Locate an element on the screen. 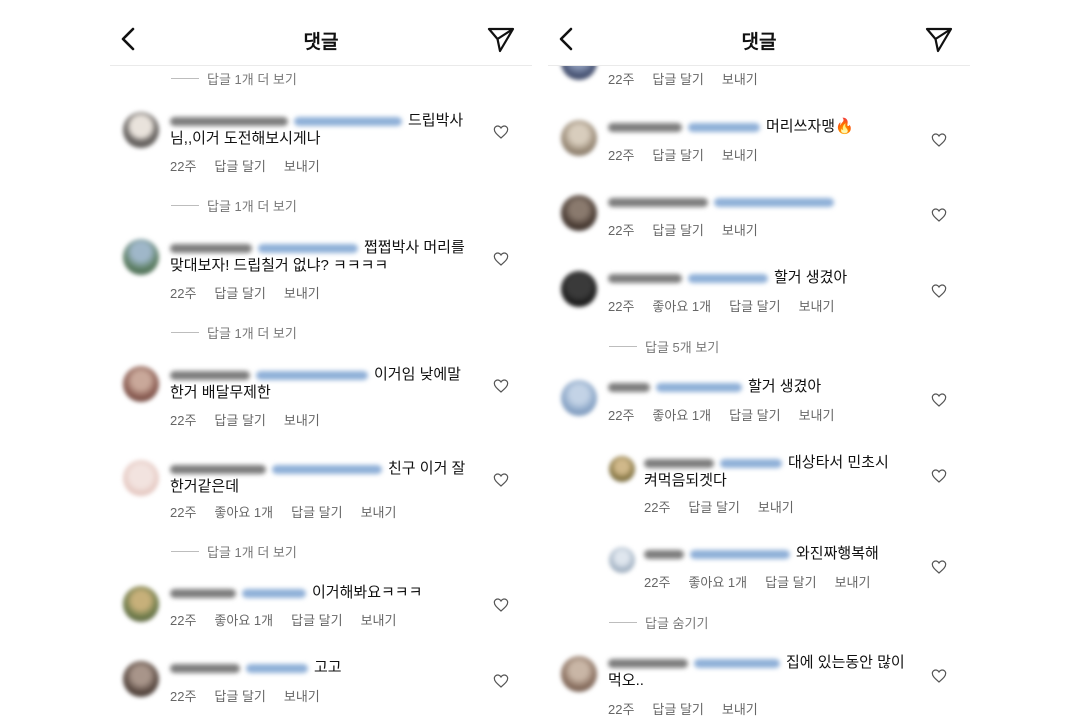 Image resolution: width=1080 pixels, height=727 pixels. hide-replies-button: 답글 숨기기 is located at coordinates (658, 622).